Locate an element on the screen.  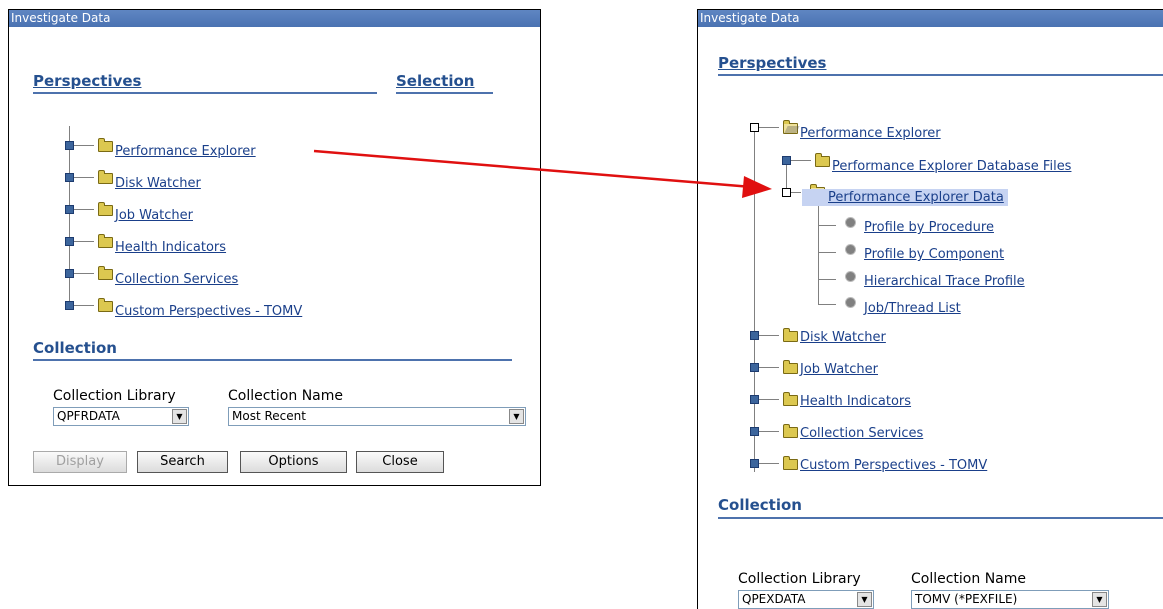
right-tree-link-selected: Performance Explorer Data is located at coordinates (905, 197).